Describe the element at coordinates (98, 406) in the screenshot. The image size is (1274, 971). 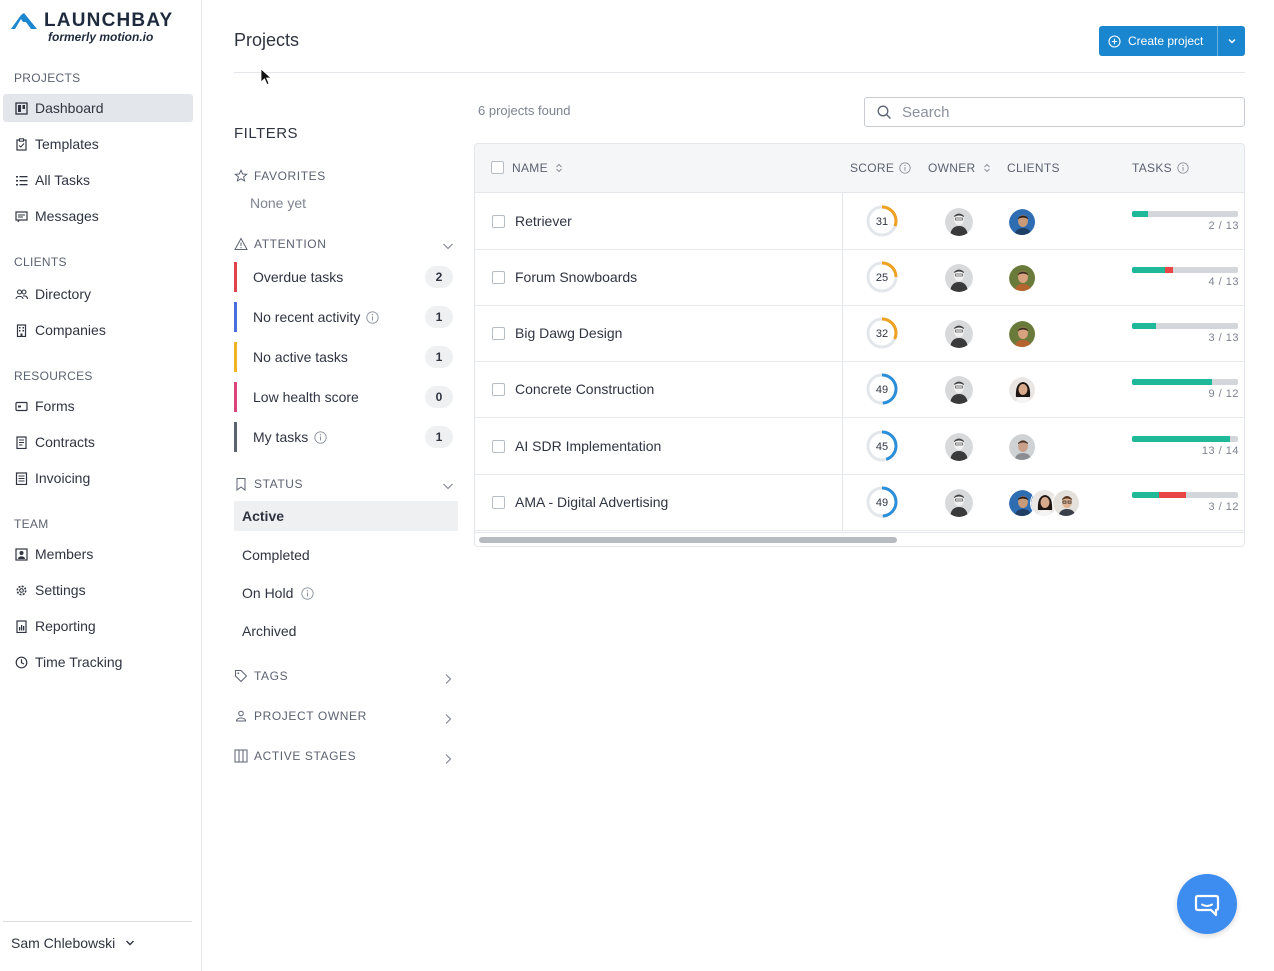
I see `sidebar-item-forms: Forms` at that location.